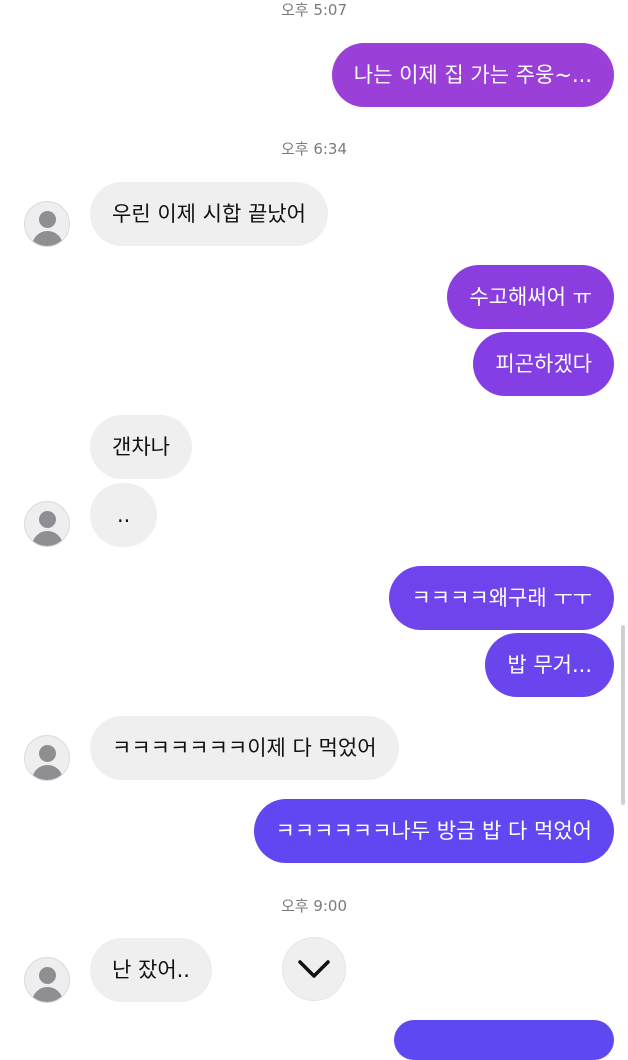  What do you see at coordinates (314, 149) in the screenshot?
I see `timestamp: 오후 6:34` at bounding box center [314, 149].